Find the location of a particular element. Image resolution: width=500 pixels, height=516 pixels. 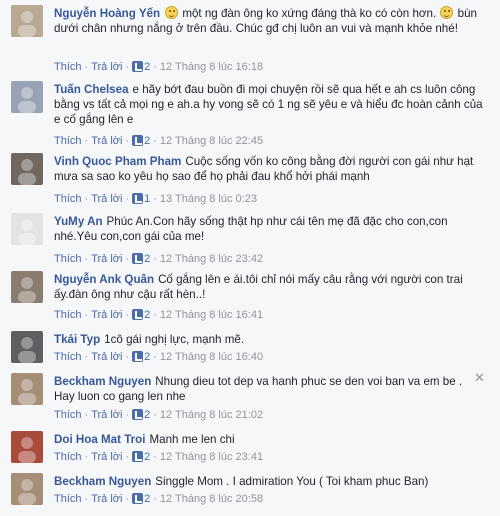

comment-timestamp: 12 Tháng 8 lúc 21:02 is located at coordinates (211, 415).